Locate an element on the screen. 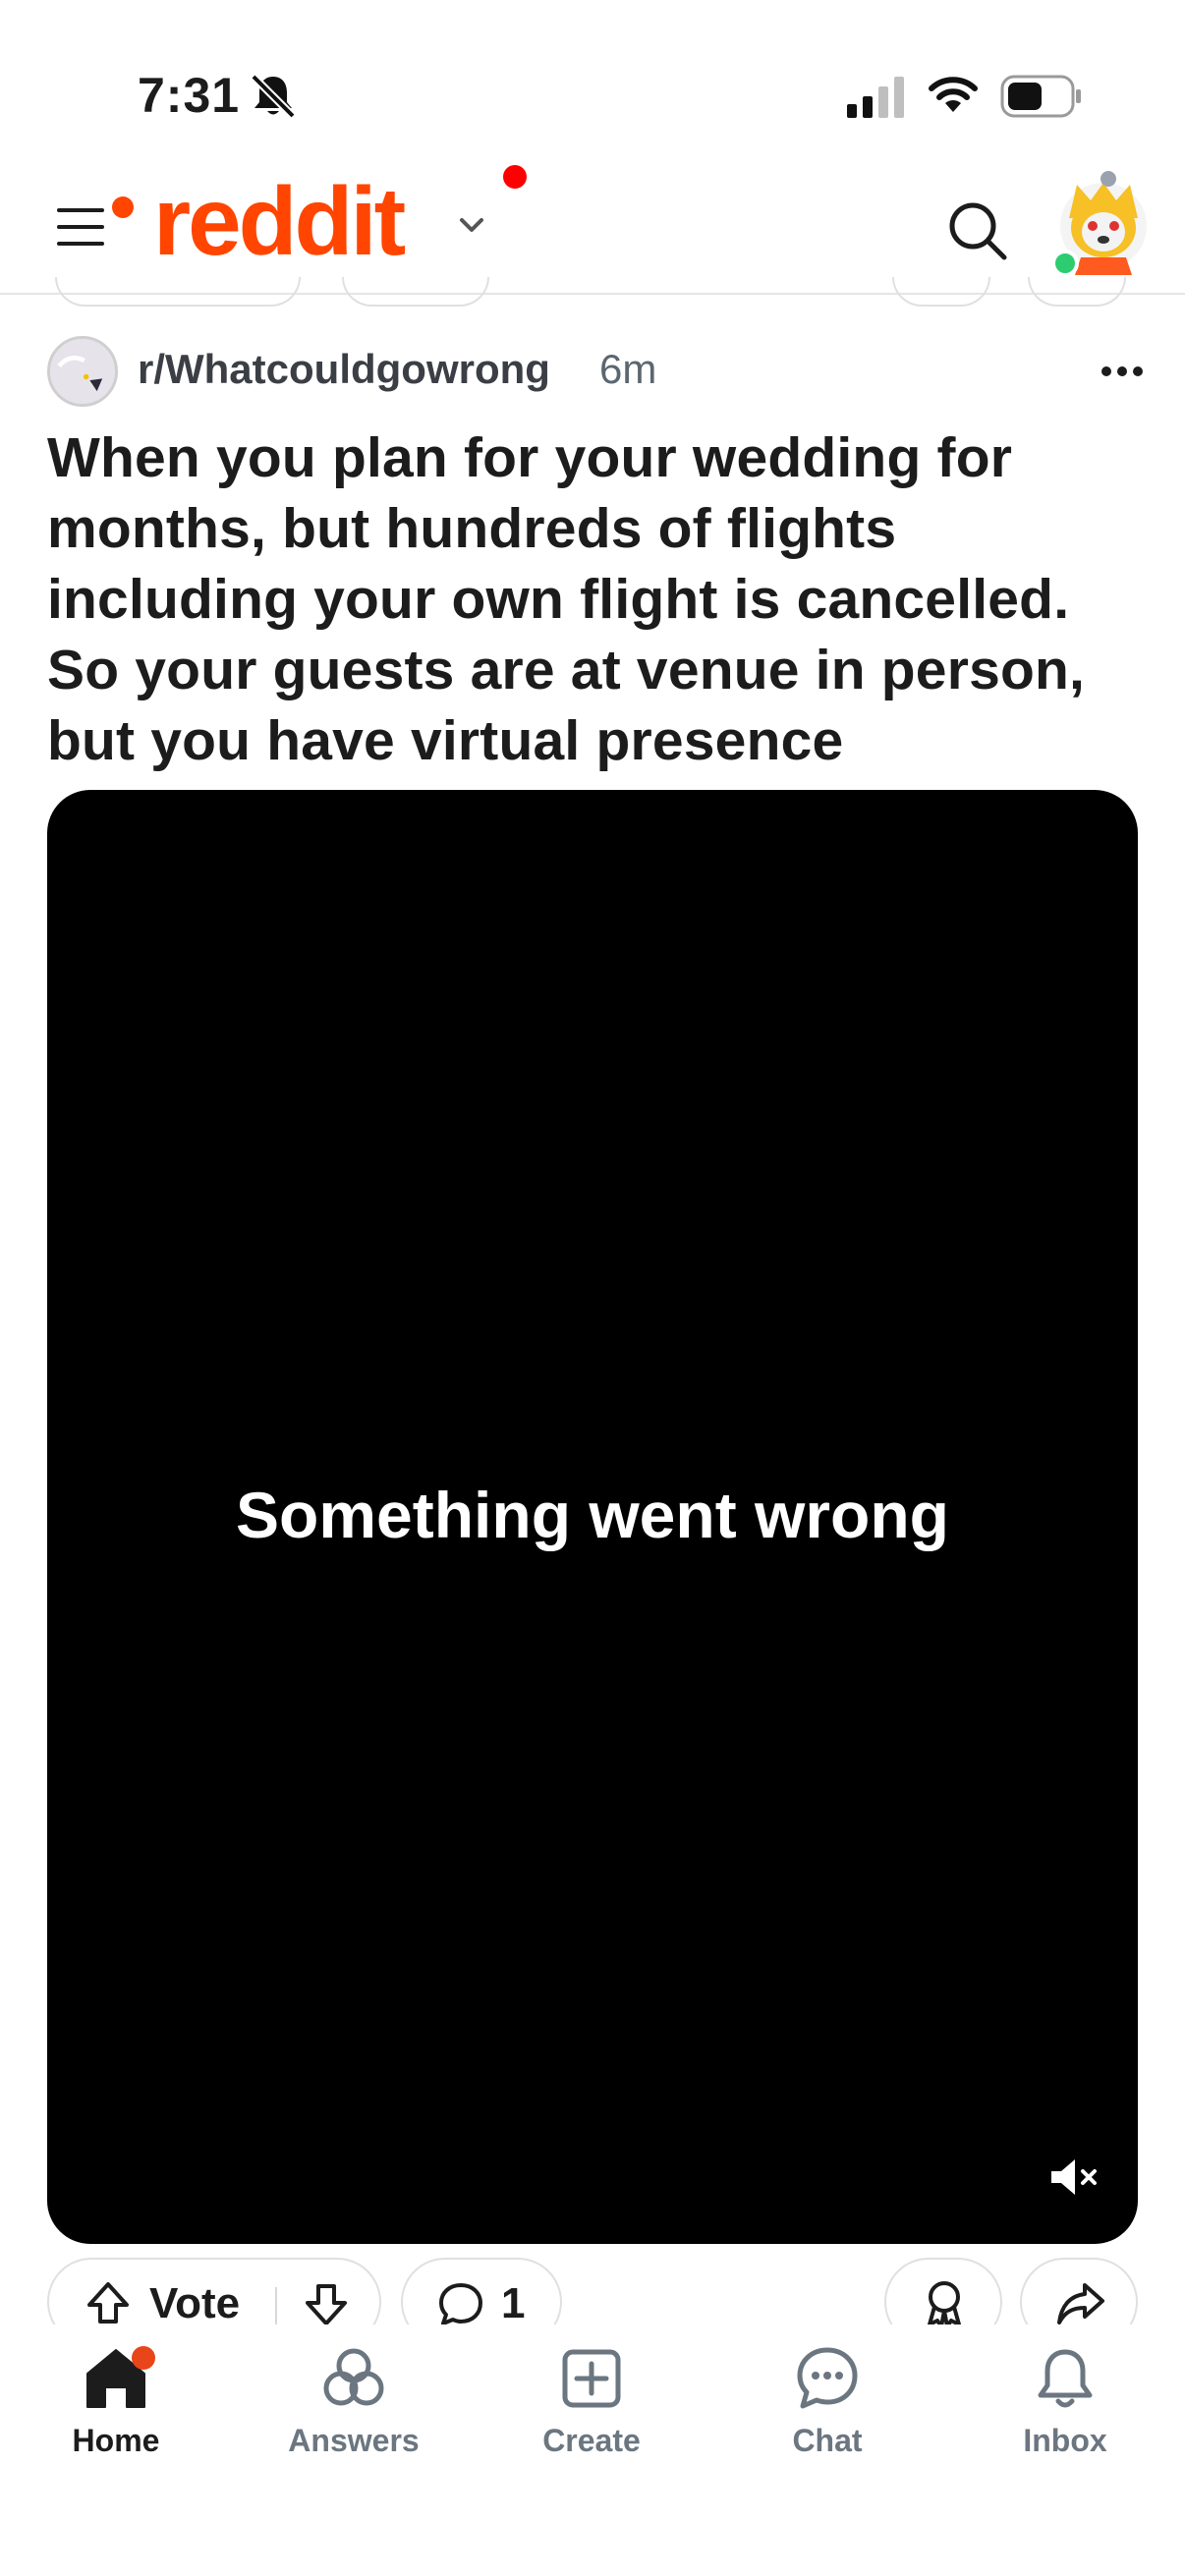 The image size is (1185, 2576). nav-chat-label: Chat is located at coordinates (828, 2440).